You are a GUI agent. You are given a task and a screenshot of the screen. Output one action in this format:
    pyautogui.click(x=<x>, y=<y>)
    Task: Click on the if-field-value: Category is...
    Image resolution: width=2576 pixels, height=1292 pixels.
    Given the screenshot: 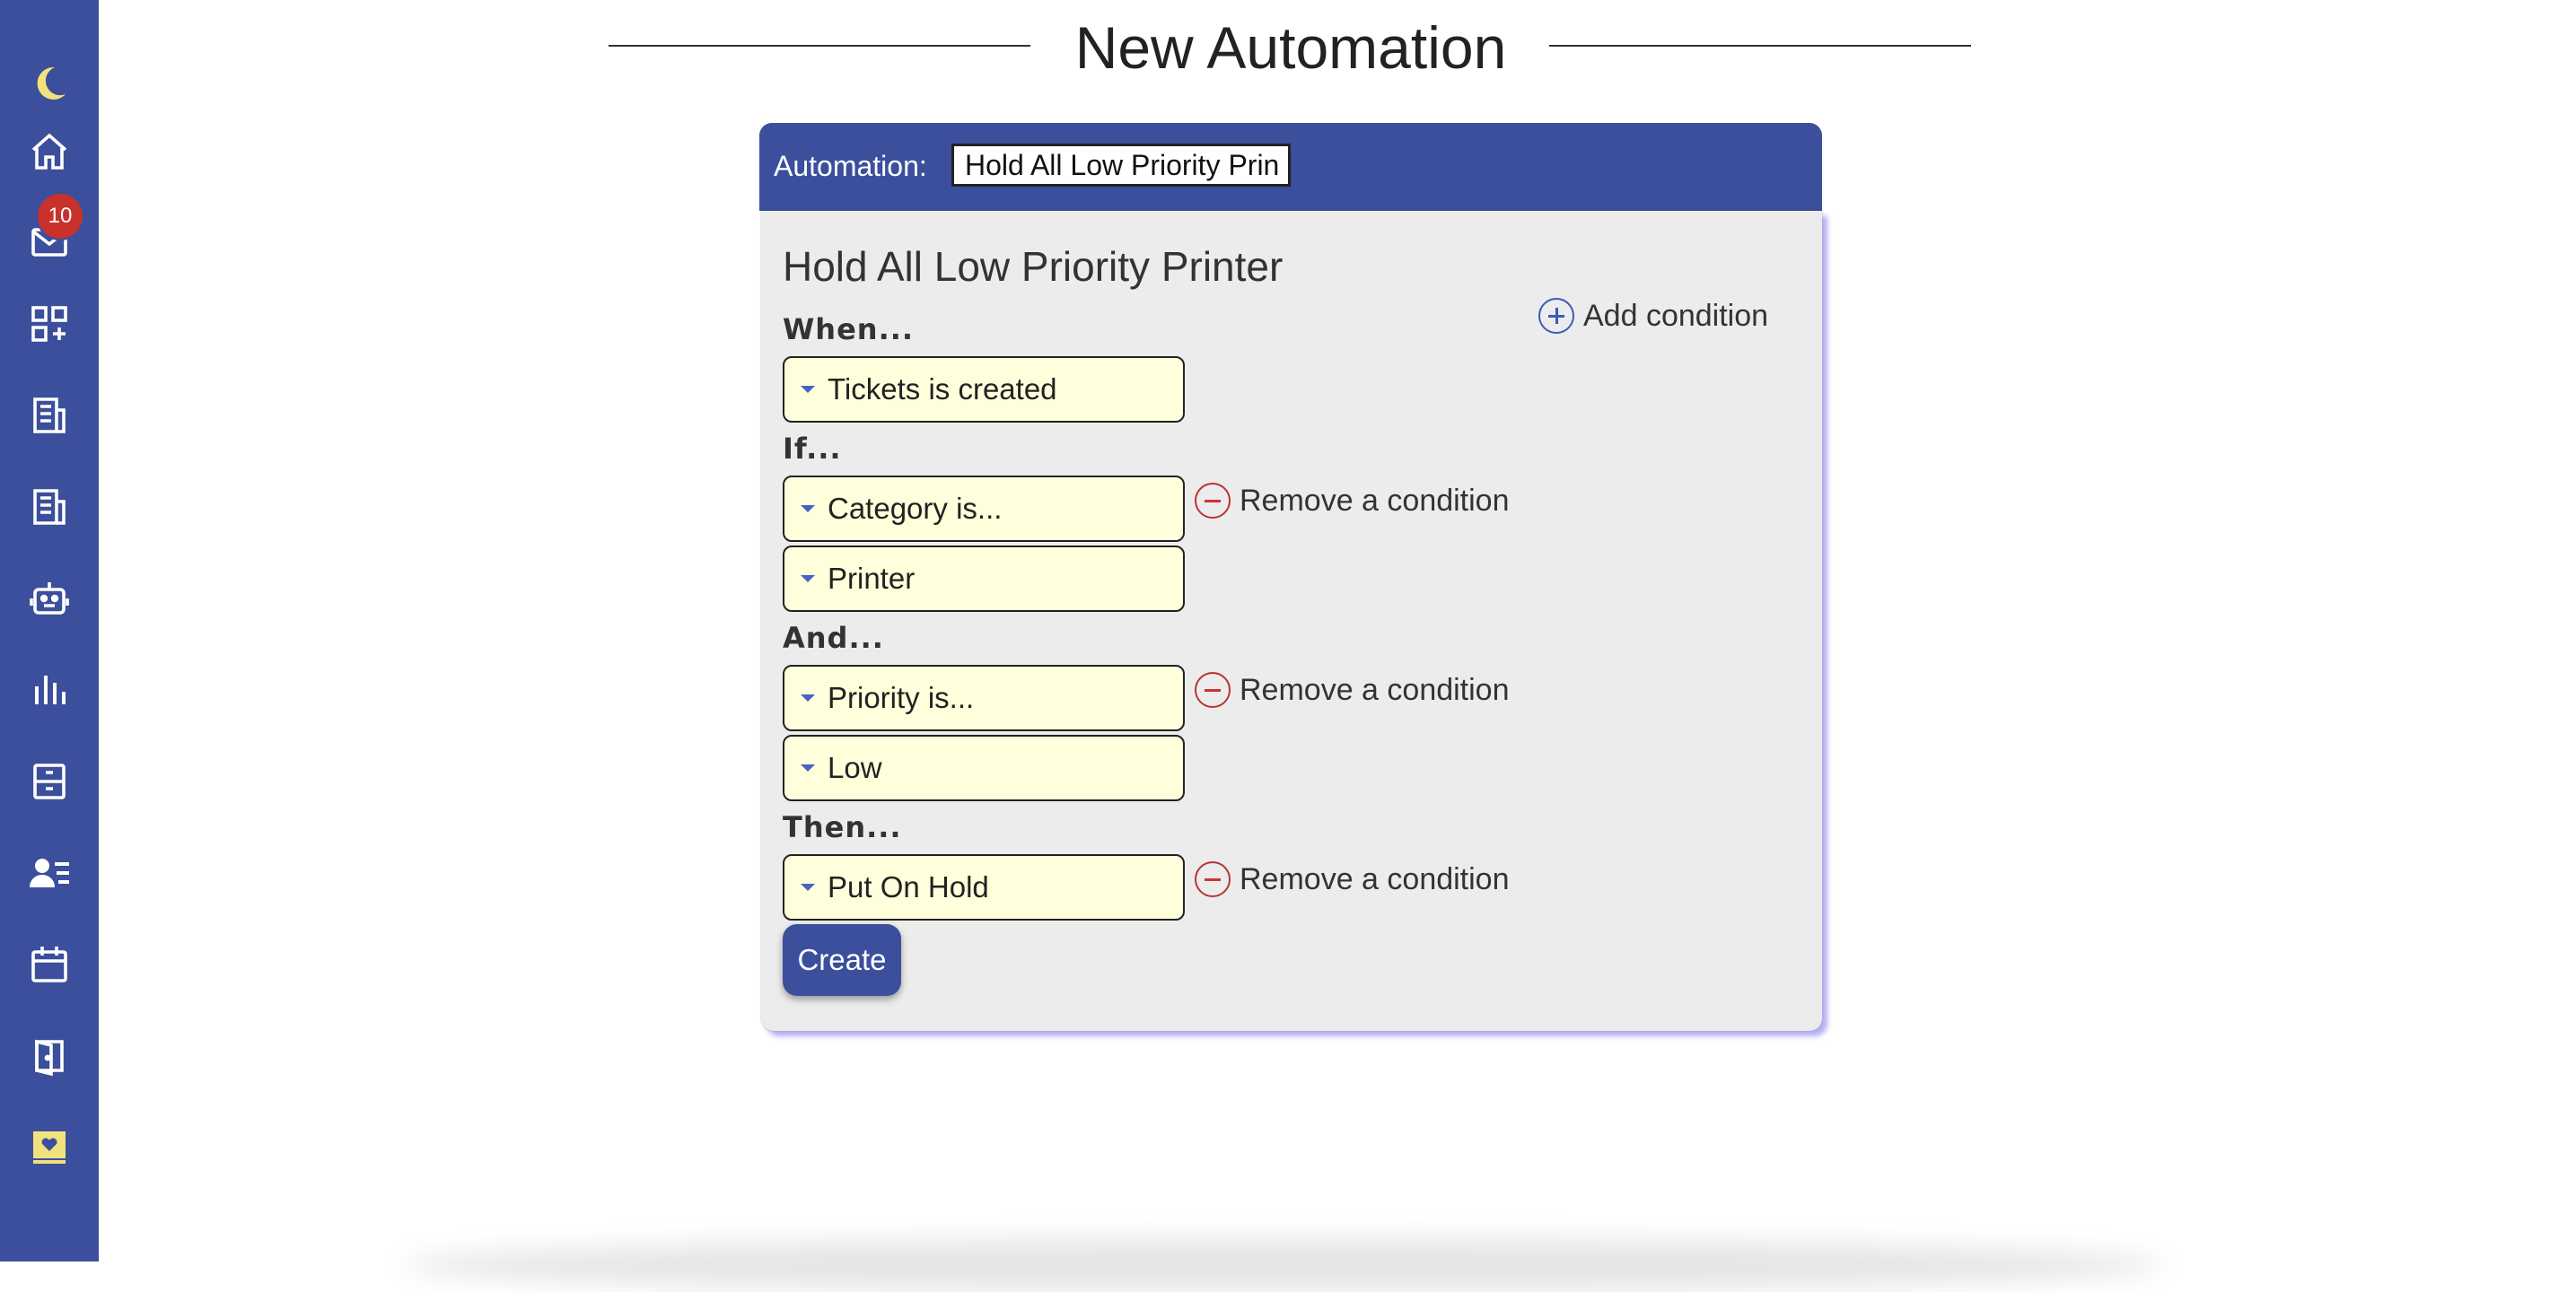 What is the action you would take?
    pyautogui.click(x=915, y=509)
    